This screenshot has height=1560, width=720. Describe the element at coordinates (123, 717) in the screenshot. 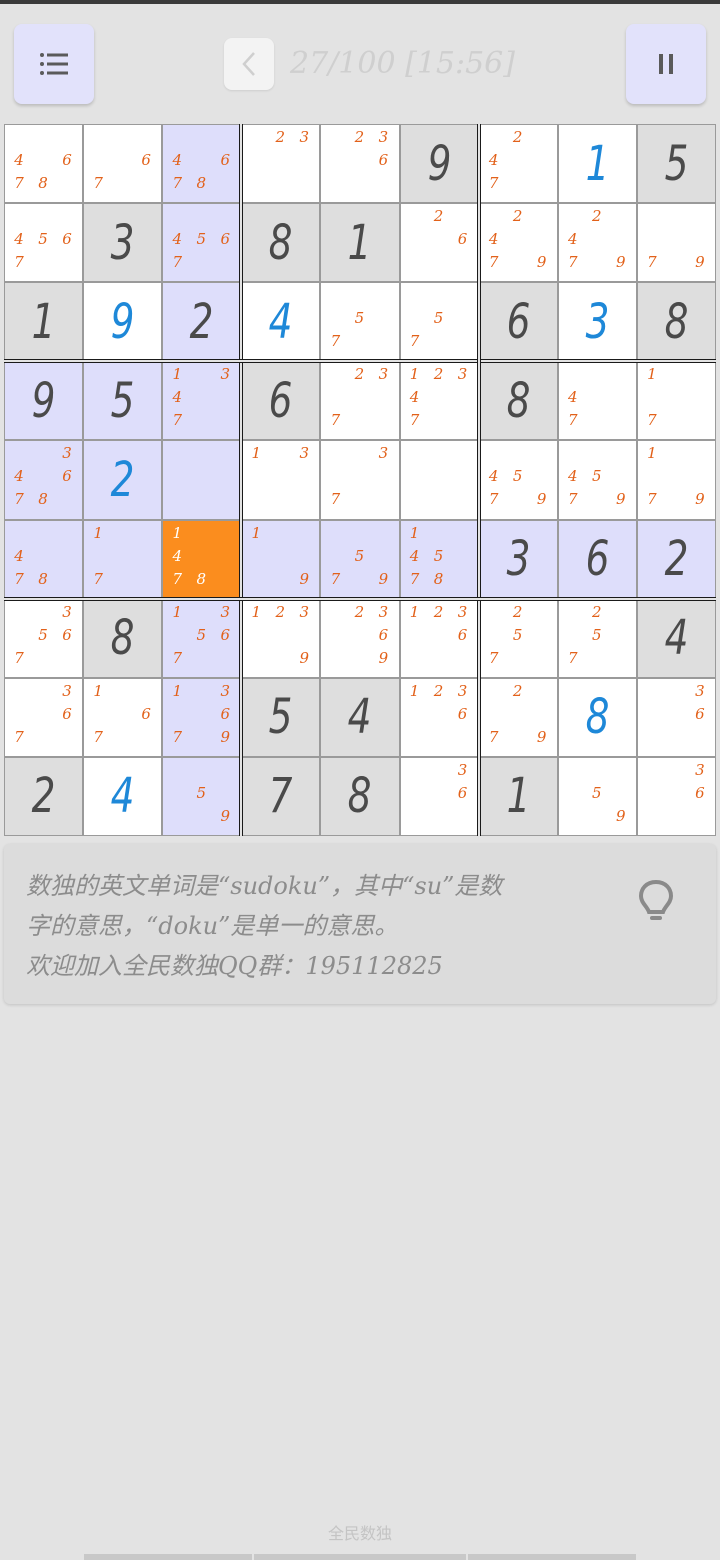

I see `sudoku-cell: 1 6 7` at that location.